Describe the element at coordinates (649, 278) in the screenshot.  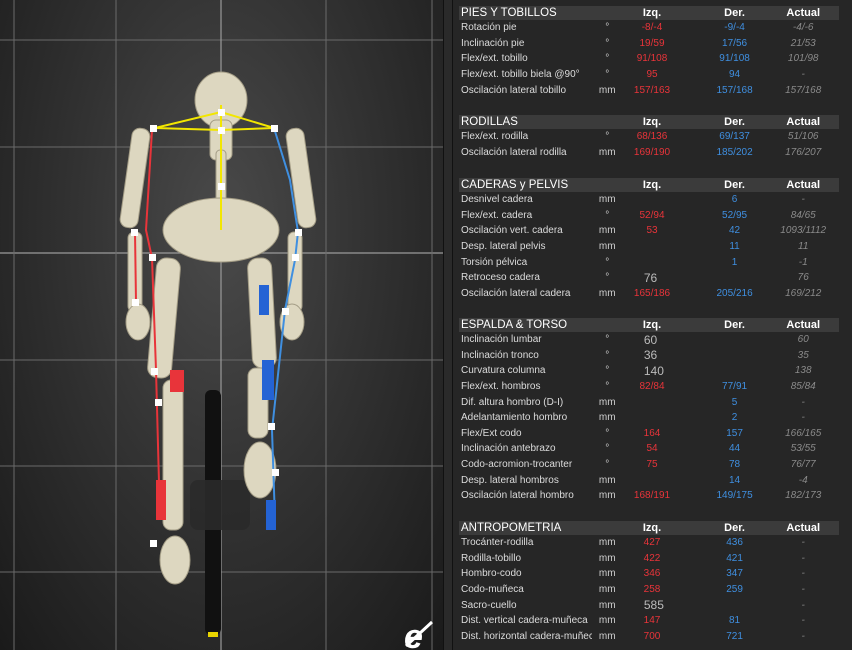
I see `measurement-row: Retroceso cadera ° 76 76` at that location.